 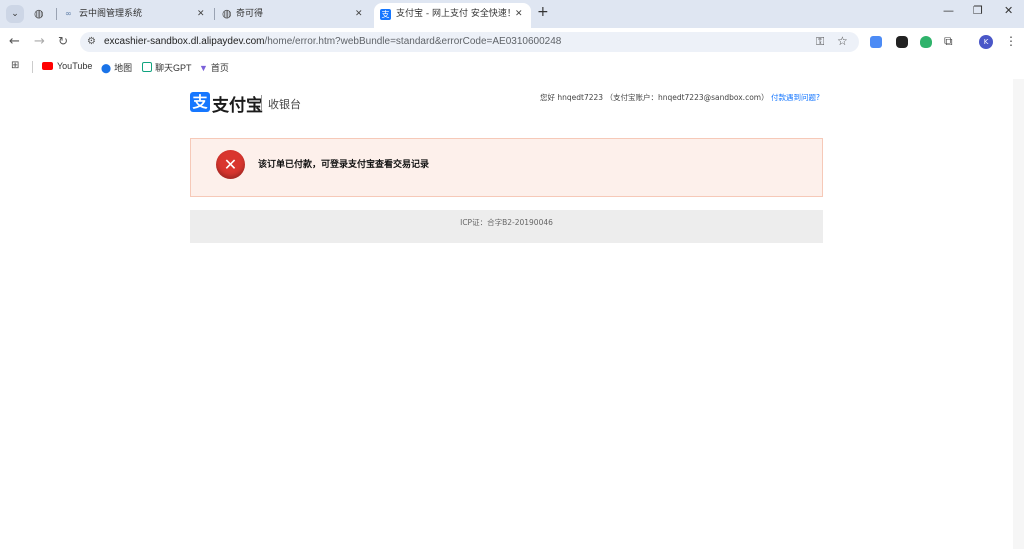 What do you see at coordinates (543, 12) in the screenshot?
I see `new-tab-button: +` at bounding box center [543, 12].